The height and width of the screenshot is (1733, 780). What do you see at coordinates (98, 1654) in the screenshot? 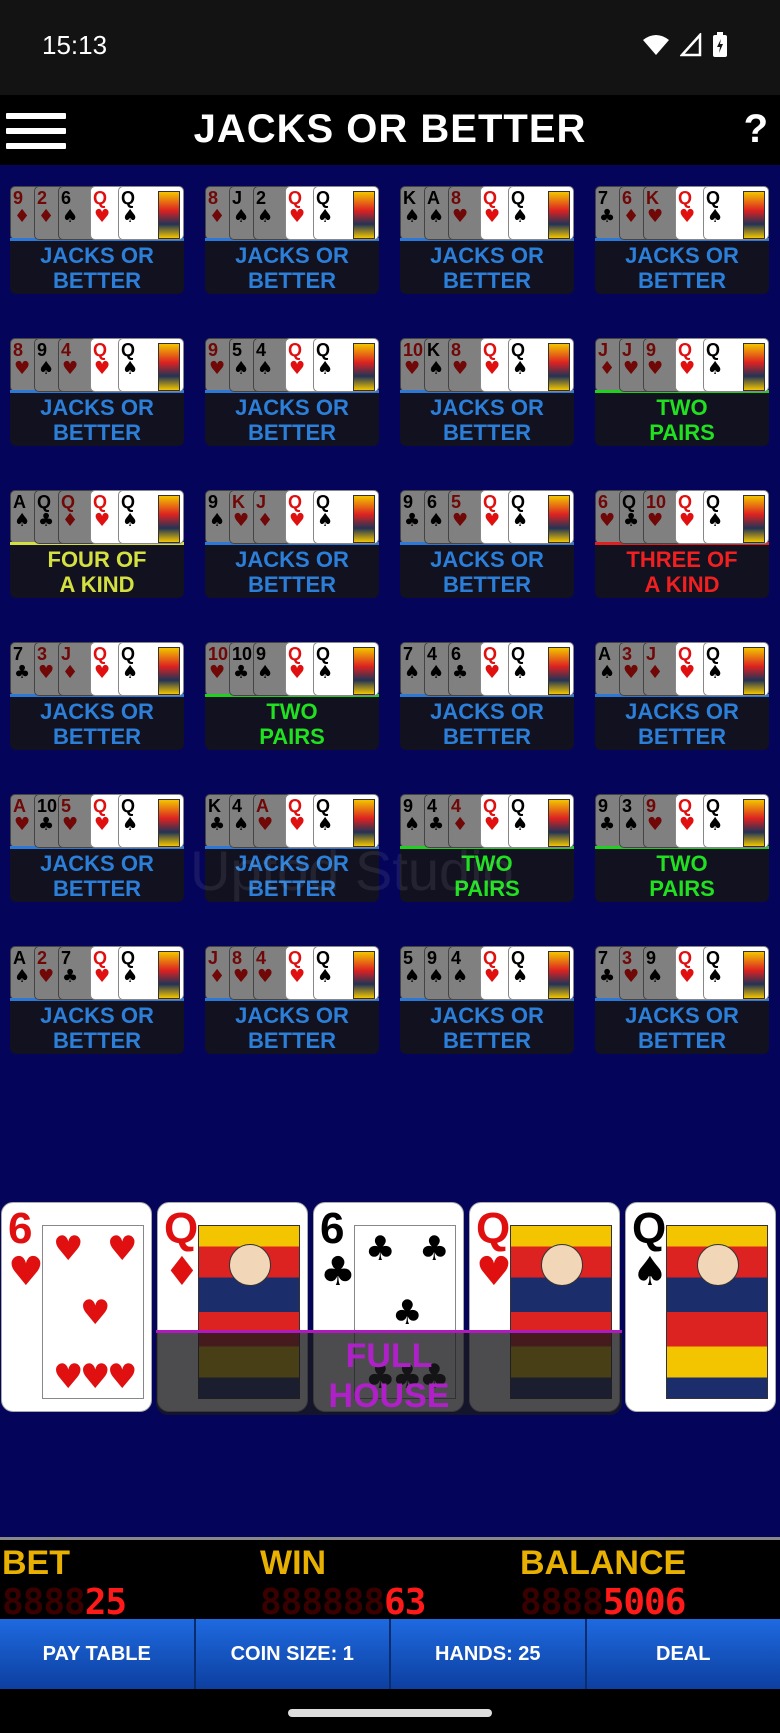
I see `pay-table-button: PAY TABLE` at bounding box center [98, 1654].